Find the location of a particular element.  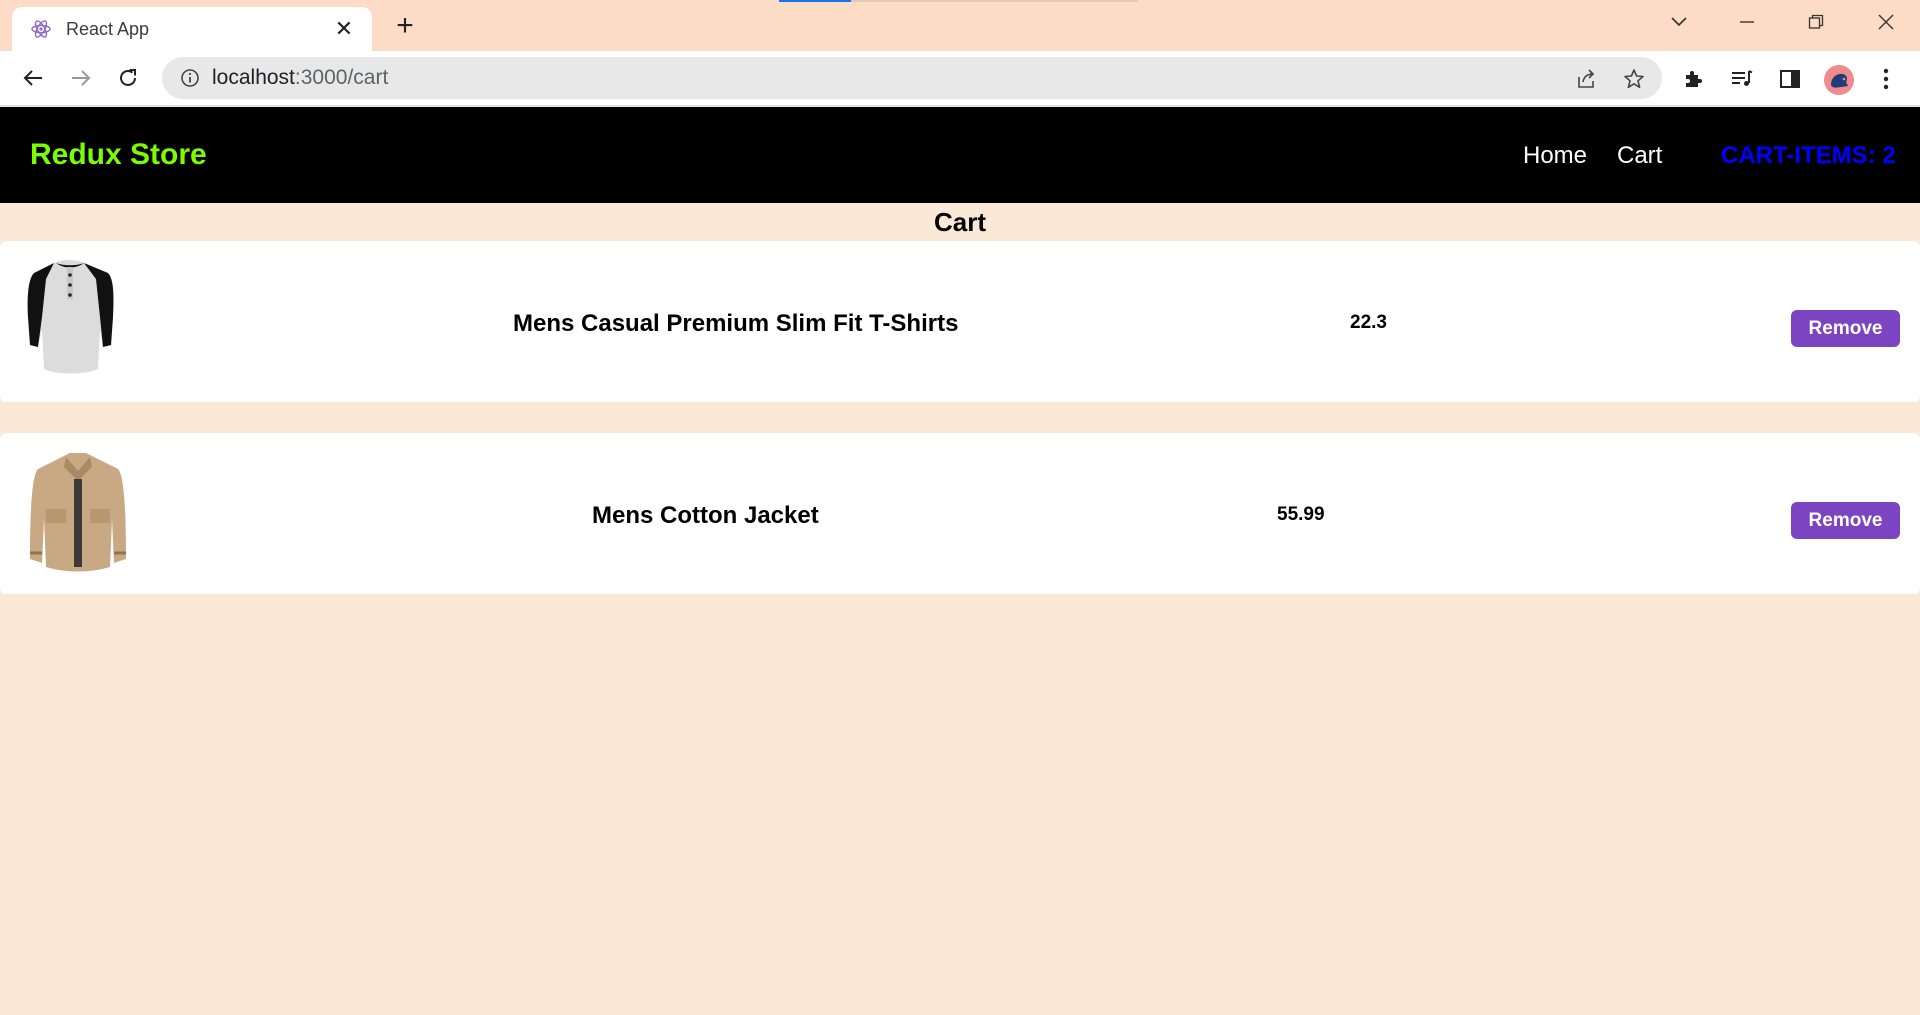

product-title: Mens Casual Premium Slim Fit T-Shirts is located at coordinates (736, 323).